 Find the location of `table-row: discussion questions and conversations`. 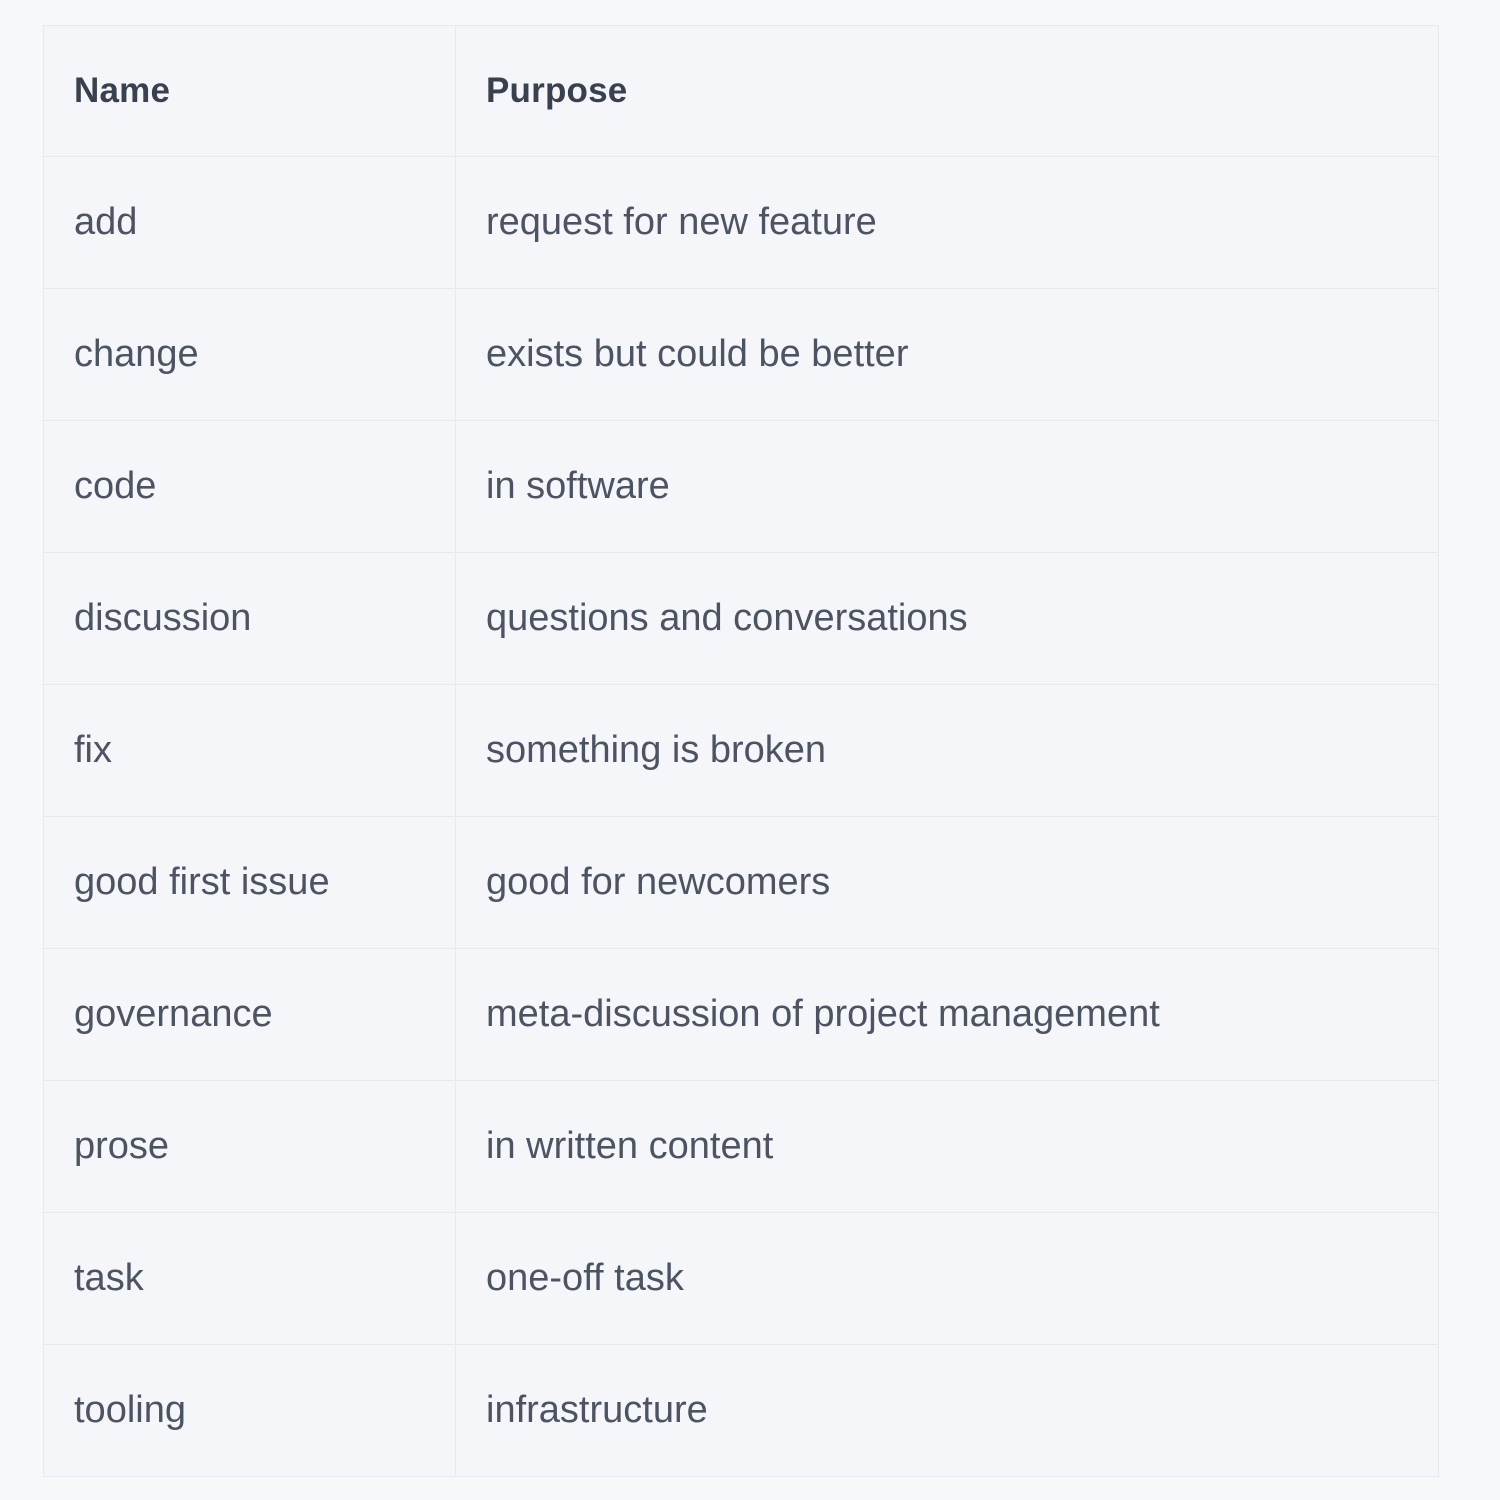

table-row: discussion questions and conversations is located at coordinates (741, 618).